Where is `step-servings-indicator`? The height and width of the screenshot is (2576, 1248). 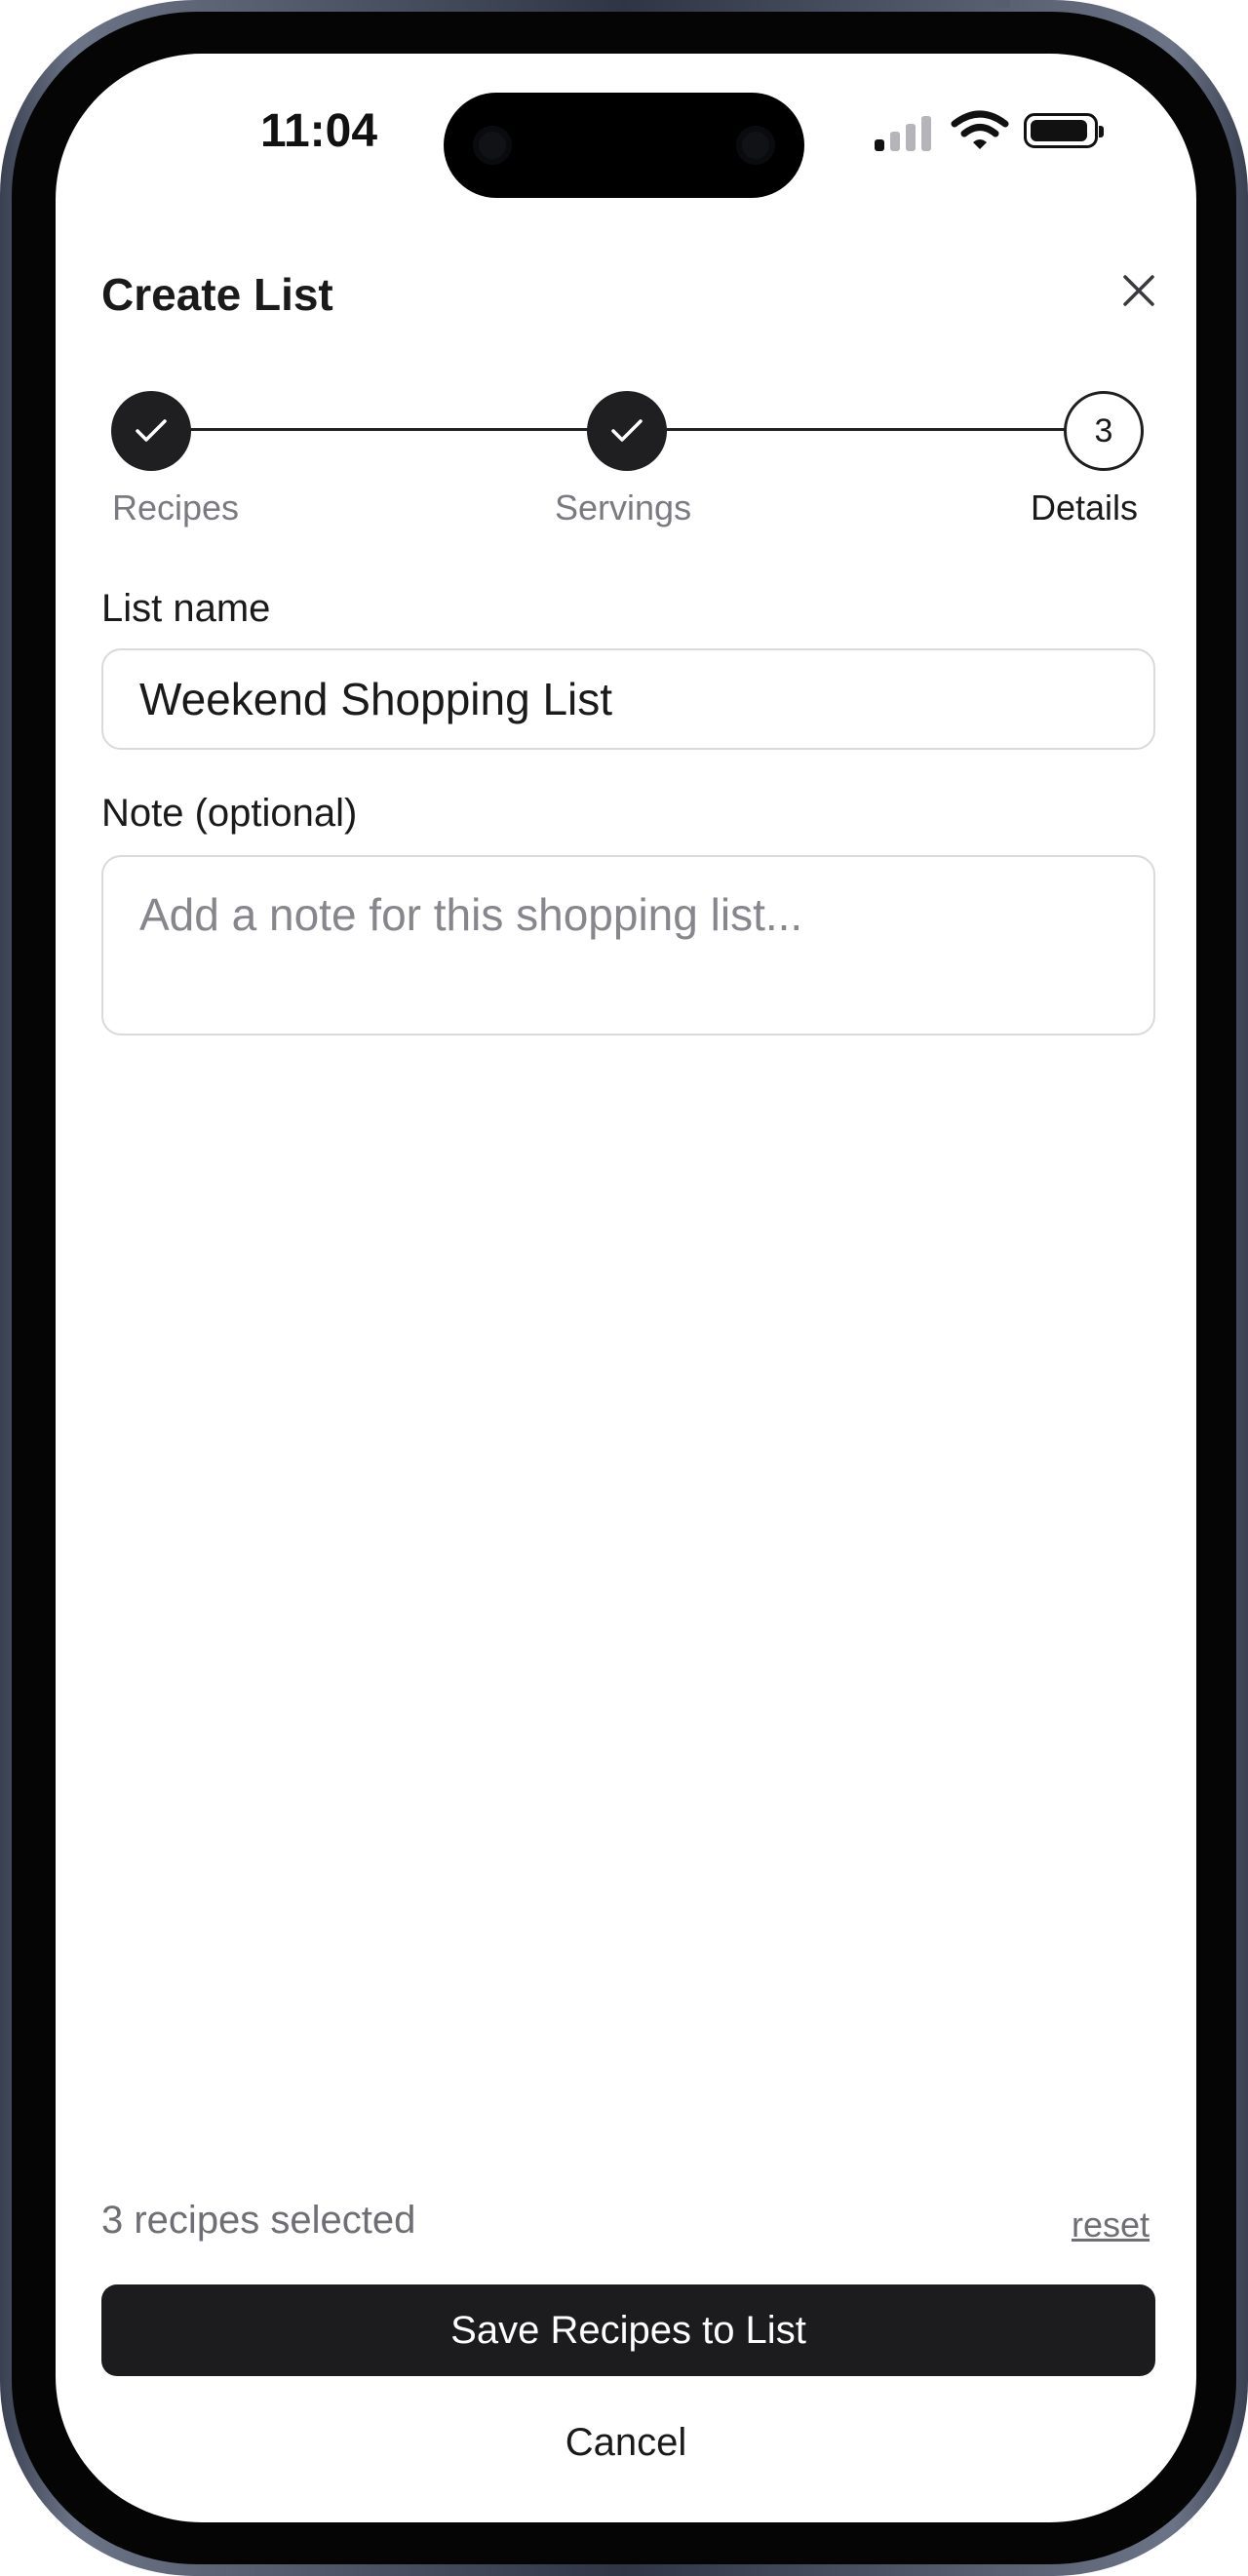
step-servings-indicator is located at coordinates (627, 431).